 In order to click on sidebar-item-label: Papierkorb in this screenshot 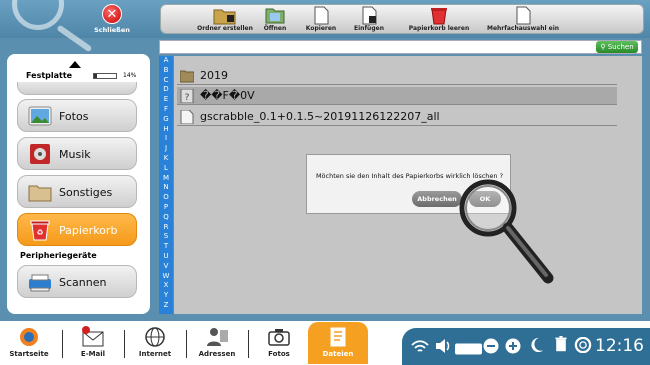, I will do `click(88, 230)`.